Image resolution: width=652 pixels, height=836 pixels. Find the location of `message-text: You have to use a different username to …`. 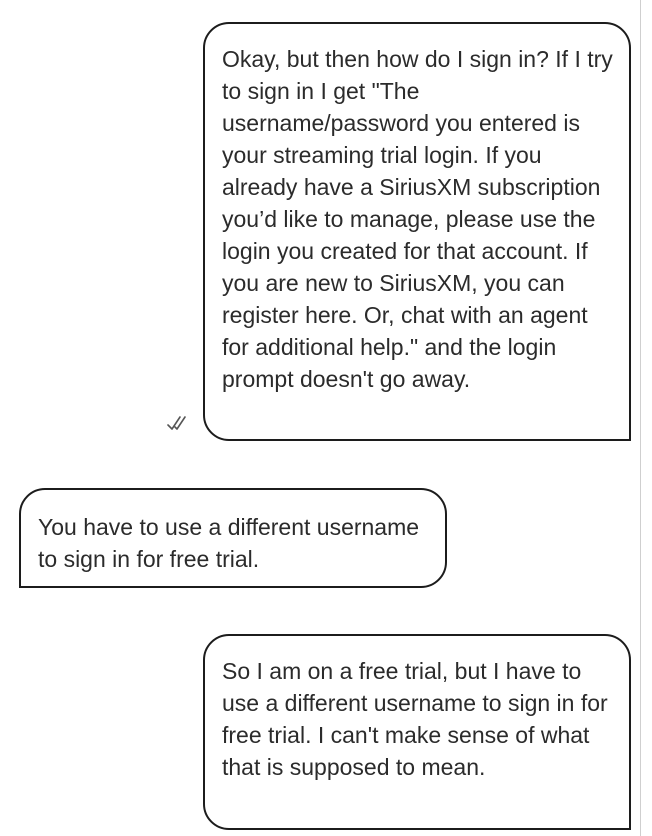

message-text: You have to use a different username to … is located at coordinates (229, 543).